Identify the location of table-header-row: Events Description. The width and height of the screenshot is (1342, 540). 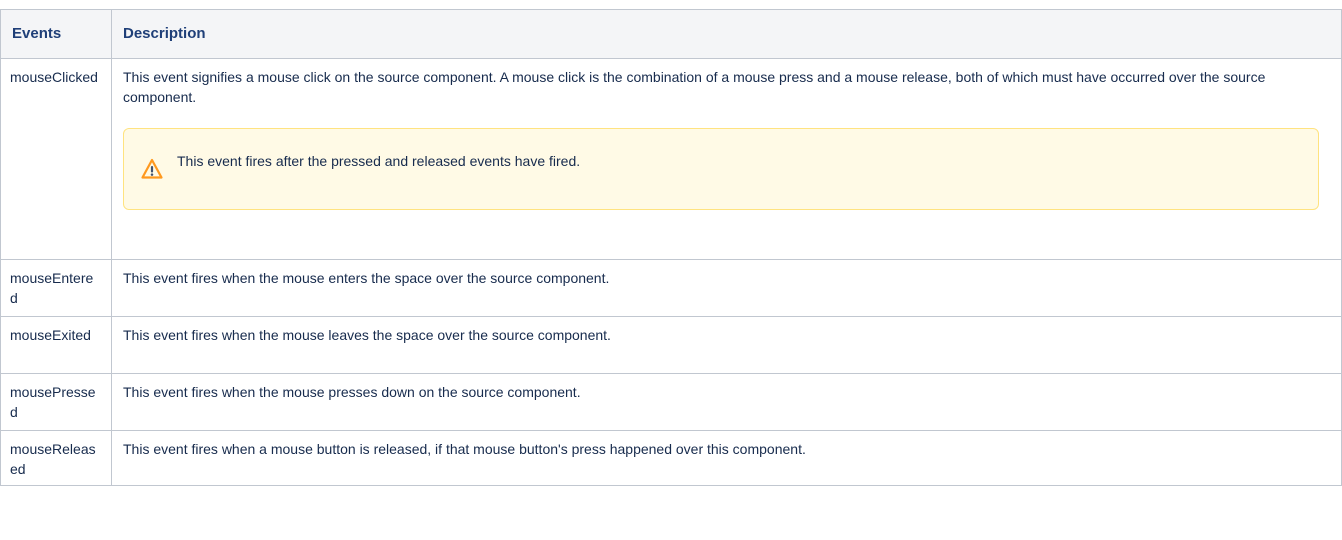
(671, 34).